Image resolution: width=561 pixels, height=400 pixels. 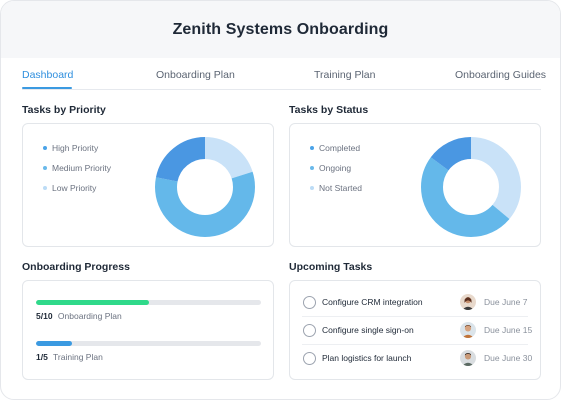 What do you see at coordinates (368, 330) in the screenshot?
I see `task-name: Configure single sign-on` at bounding box center [368, 330].